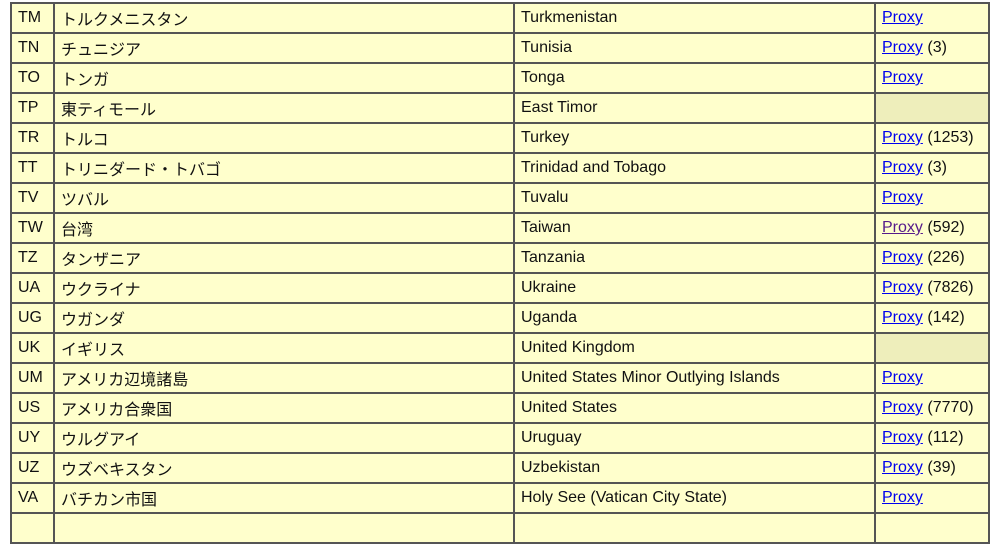 The height and width of the screenshot is (553, 1002). What do you see at coordinates (694, 348) in the screenshot?
I see `country-name-en: United Kingdom` at bounding box center [694, 348].